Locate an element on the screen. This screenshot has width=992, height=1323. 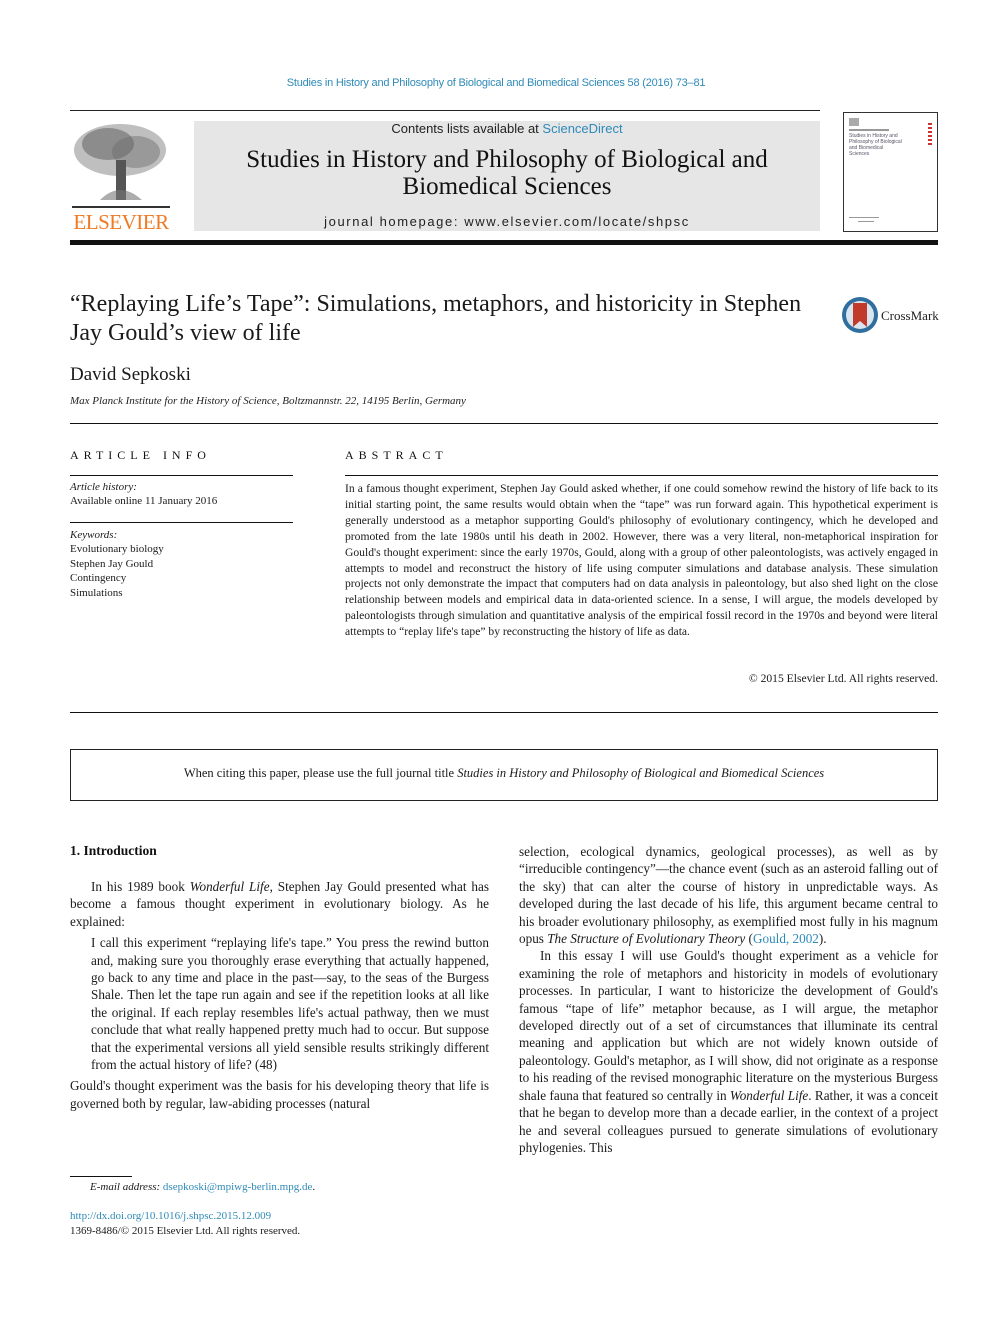
article-info-heading: ARTICLE INFO is located at coordinates (140, 455).